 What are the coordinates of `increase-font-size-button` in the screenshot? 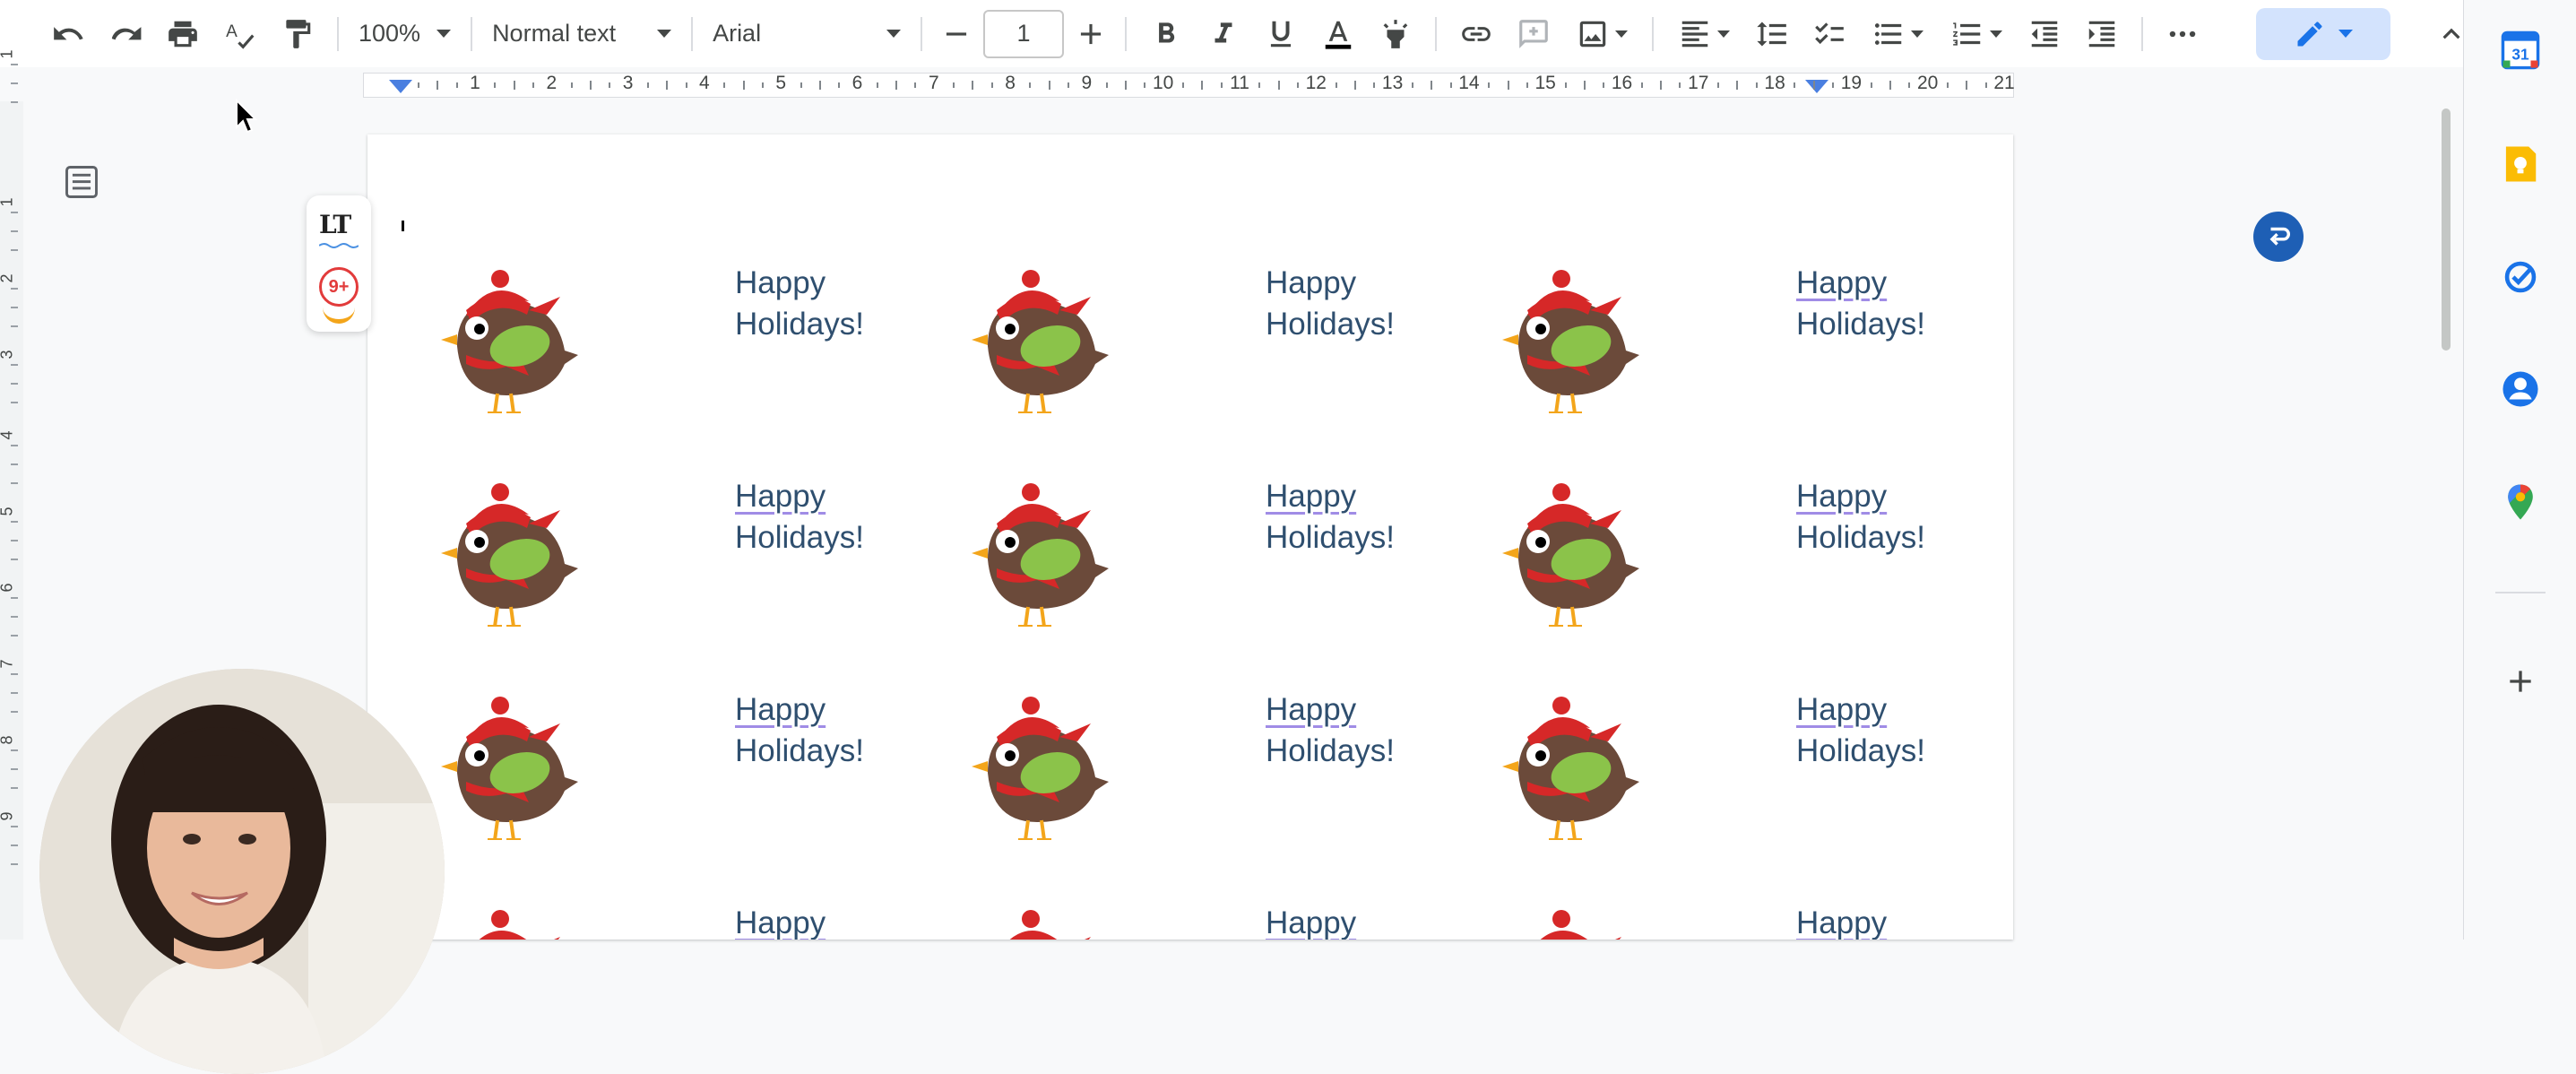 It's located at (1091, 34).